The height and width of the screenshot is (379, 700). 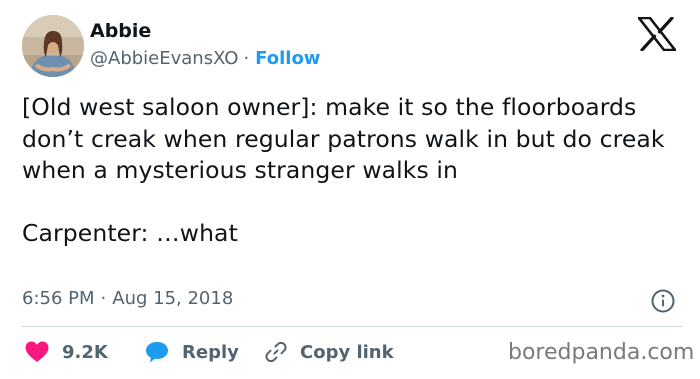 I want to click on watermark: boredpanda.com, so click(x=601, y=352).